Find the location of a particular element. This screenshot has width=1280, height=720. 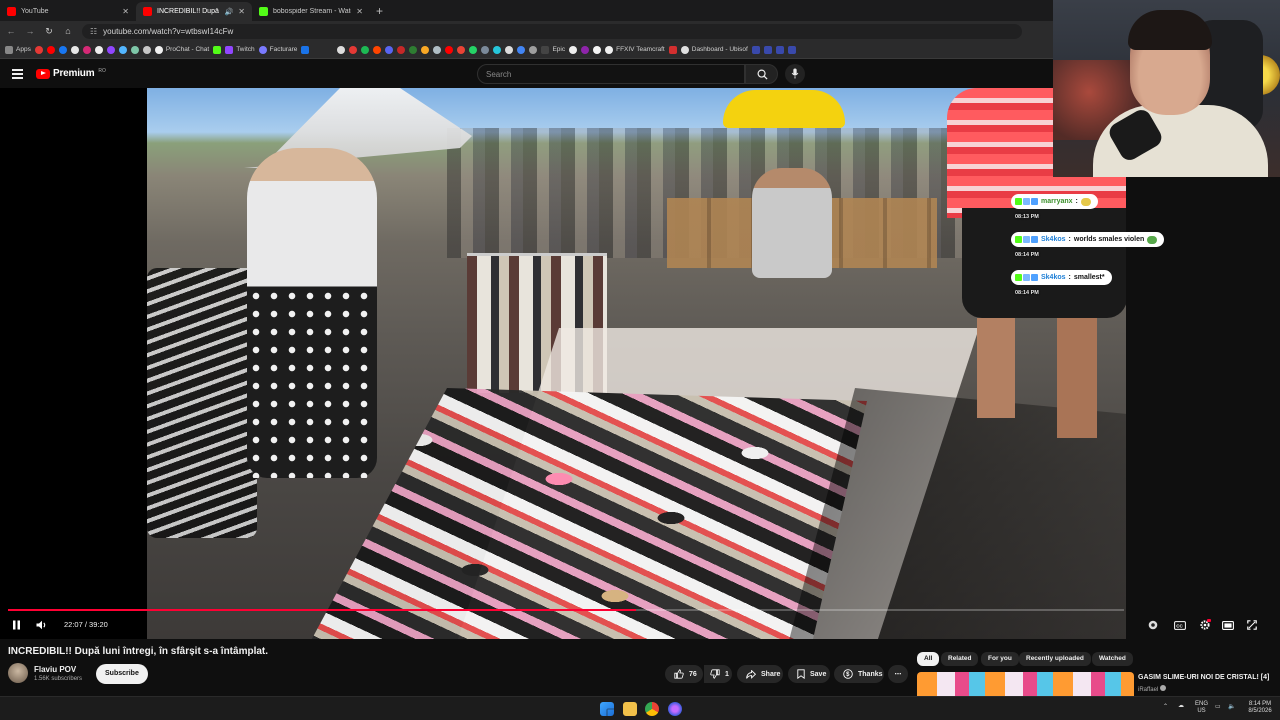

back-icon: ← is located at coordinates (11, 31).